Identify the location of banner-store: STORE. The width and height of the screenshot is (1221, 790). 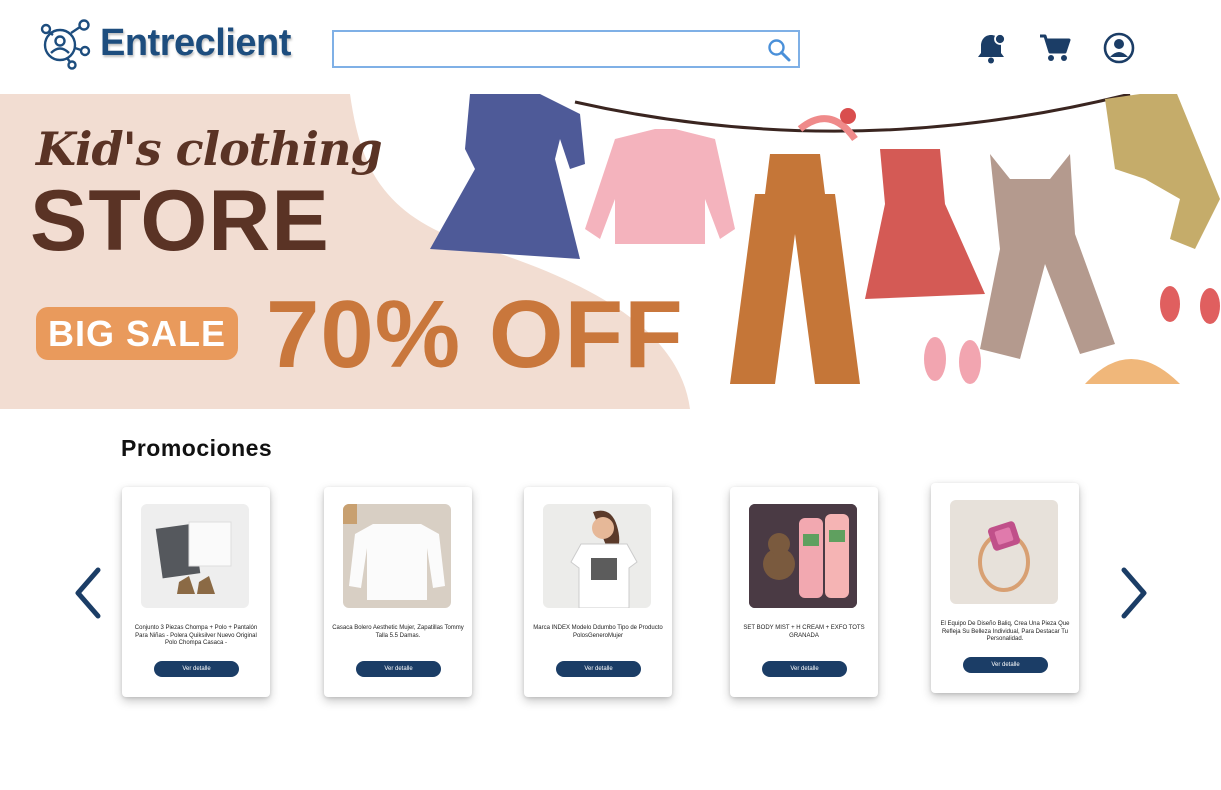
(180, 221).